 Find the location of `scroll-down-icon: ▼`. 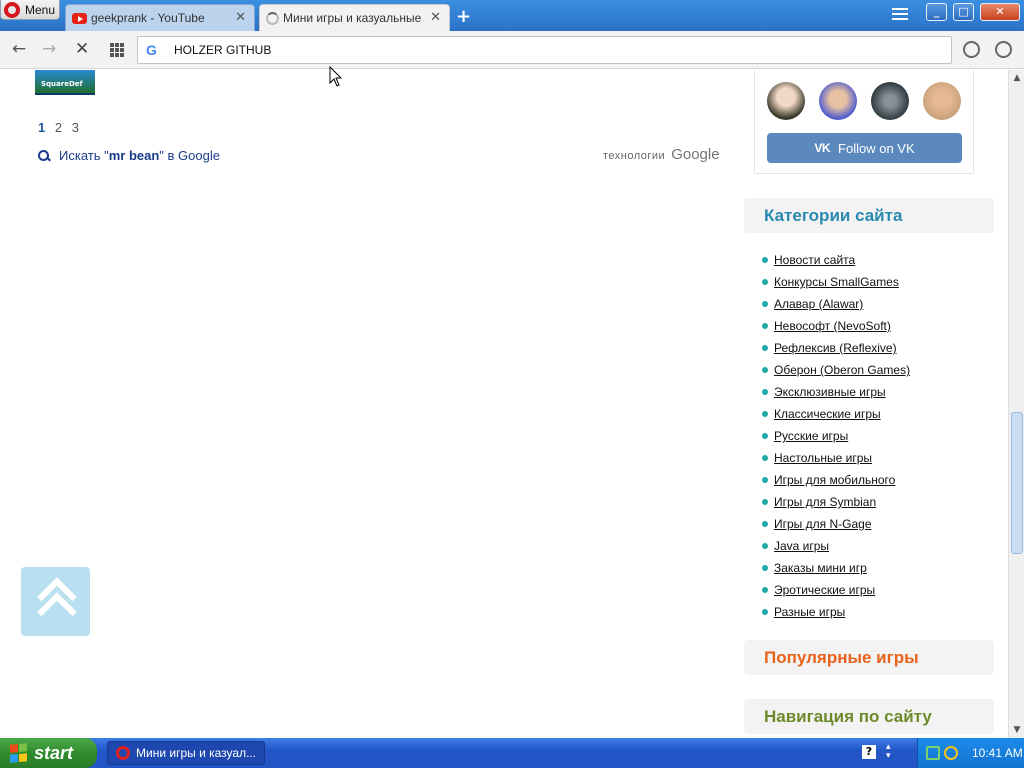

scroll-down-icon: ▼ is located at coordinates (1016, 730).